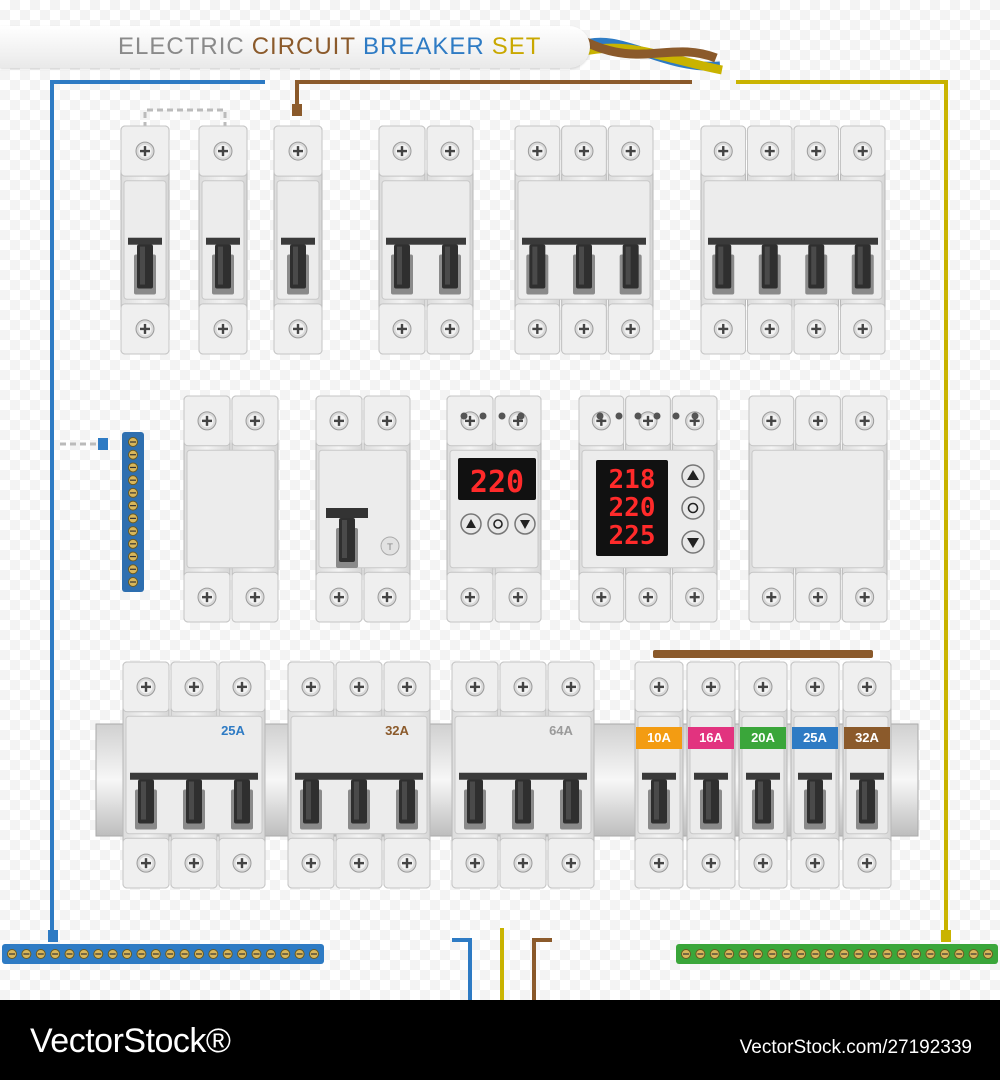 Image resolution: width=1000 pixels, height=1080 pixels. I want to click on phase-wire, so click(493, 96).